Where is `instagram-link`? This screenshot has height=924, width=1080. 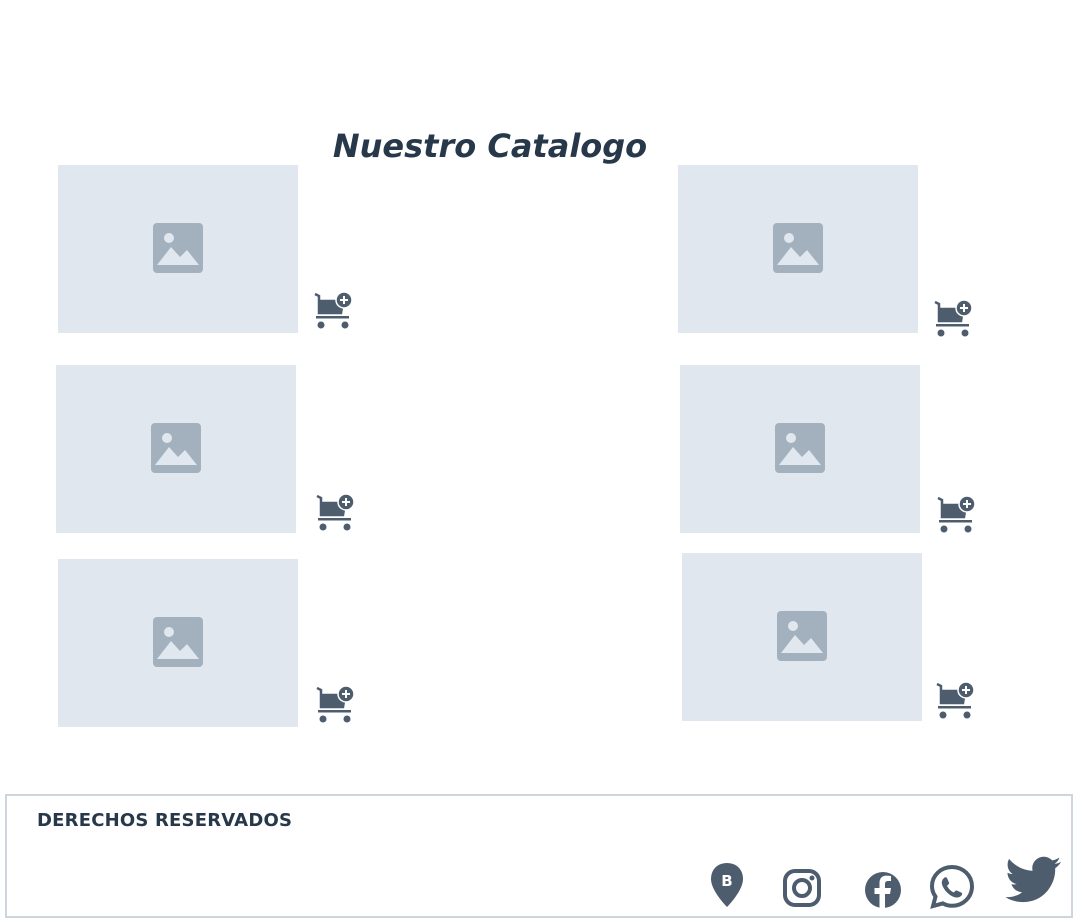
instagram-link is located at coordinates (802, 888).